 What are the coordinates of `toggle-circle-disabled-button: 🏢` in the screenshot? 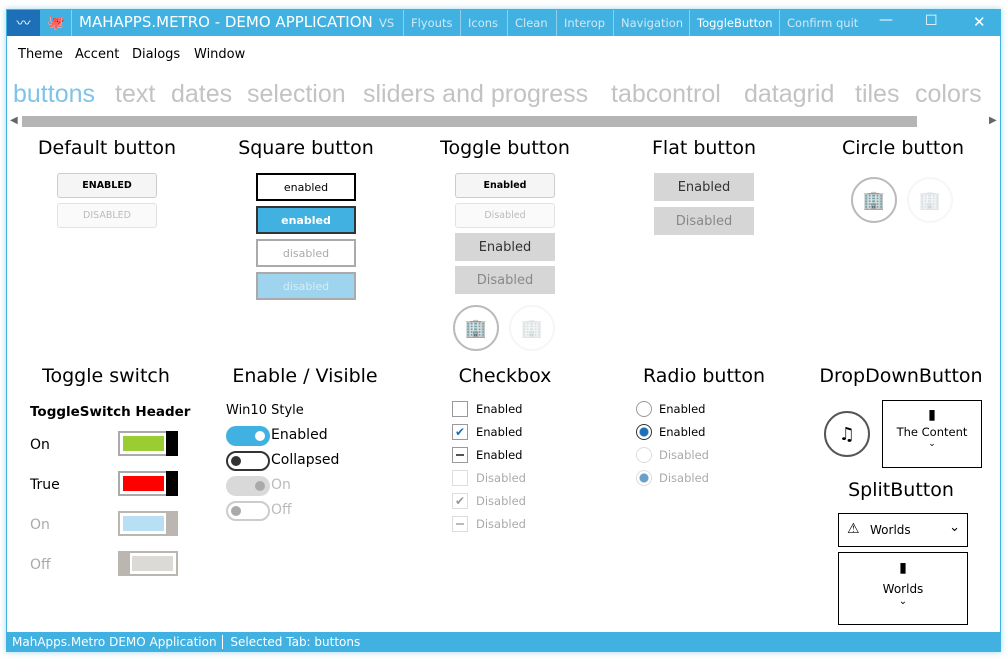 It's located at (532, 328).